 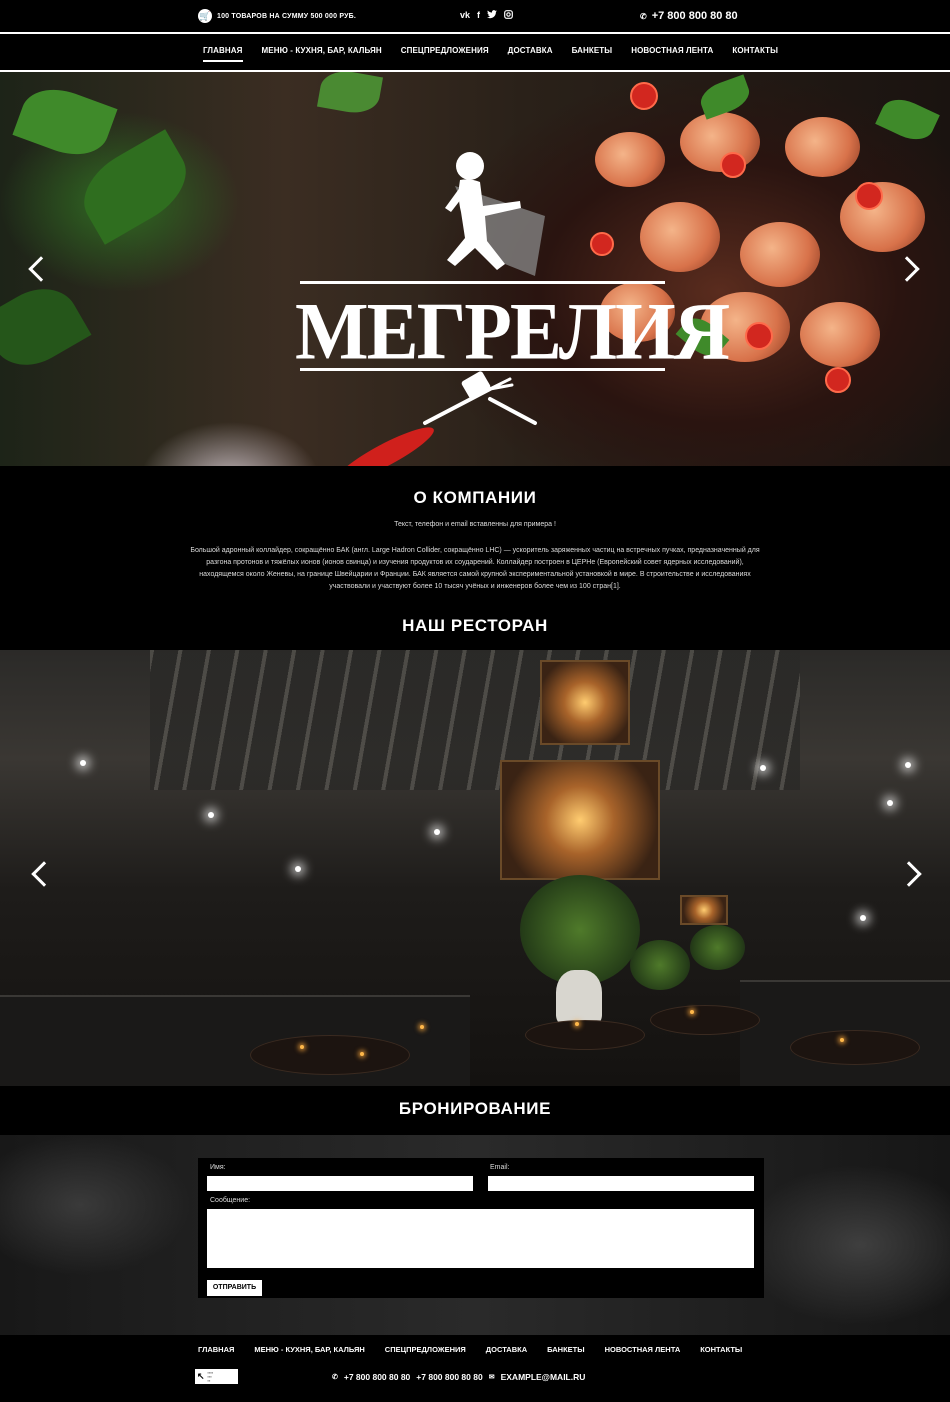 What do you see at coordinates (465, 15) in the screenshot?
I see `vk-icon: vk` at bounding box center [465, 15].